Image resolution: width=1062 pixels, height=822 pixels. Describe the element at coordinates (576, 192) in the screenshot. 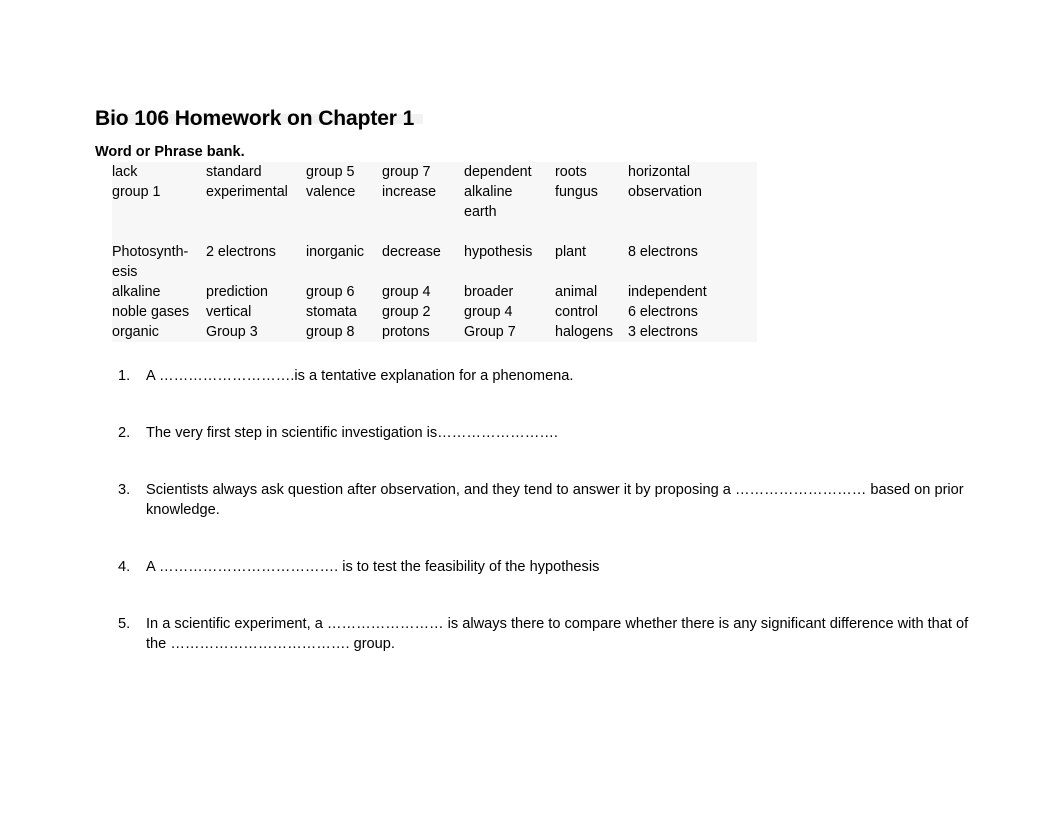

I see `word-bank-cell: fungus` at that location.